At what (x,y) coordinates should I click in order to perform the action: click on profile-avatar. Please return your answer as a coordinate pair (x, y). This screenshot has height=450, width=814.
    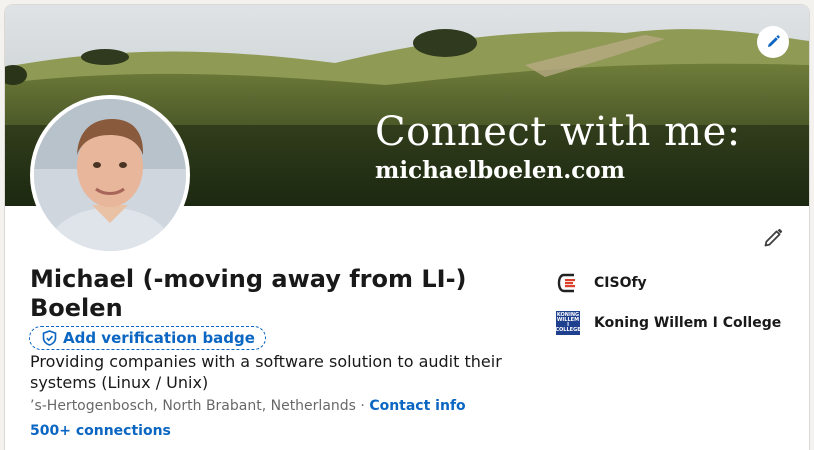
    Looking at the image, I should click on (110, 175).